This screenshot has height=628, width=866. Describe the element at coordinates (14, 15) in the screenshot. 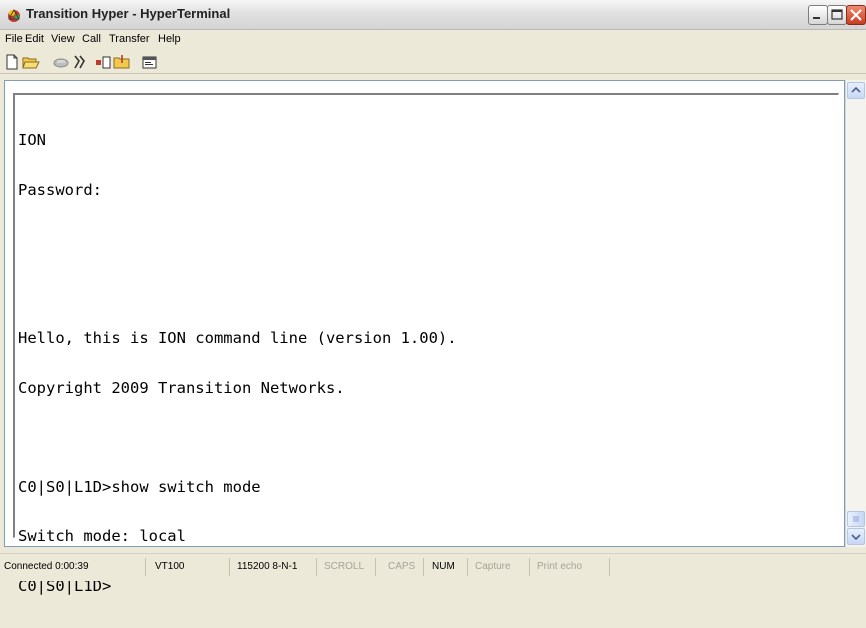

I see `hyperterminal-app-icon` at that location.